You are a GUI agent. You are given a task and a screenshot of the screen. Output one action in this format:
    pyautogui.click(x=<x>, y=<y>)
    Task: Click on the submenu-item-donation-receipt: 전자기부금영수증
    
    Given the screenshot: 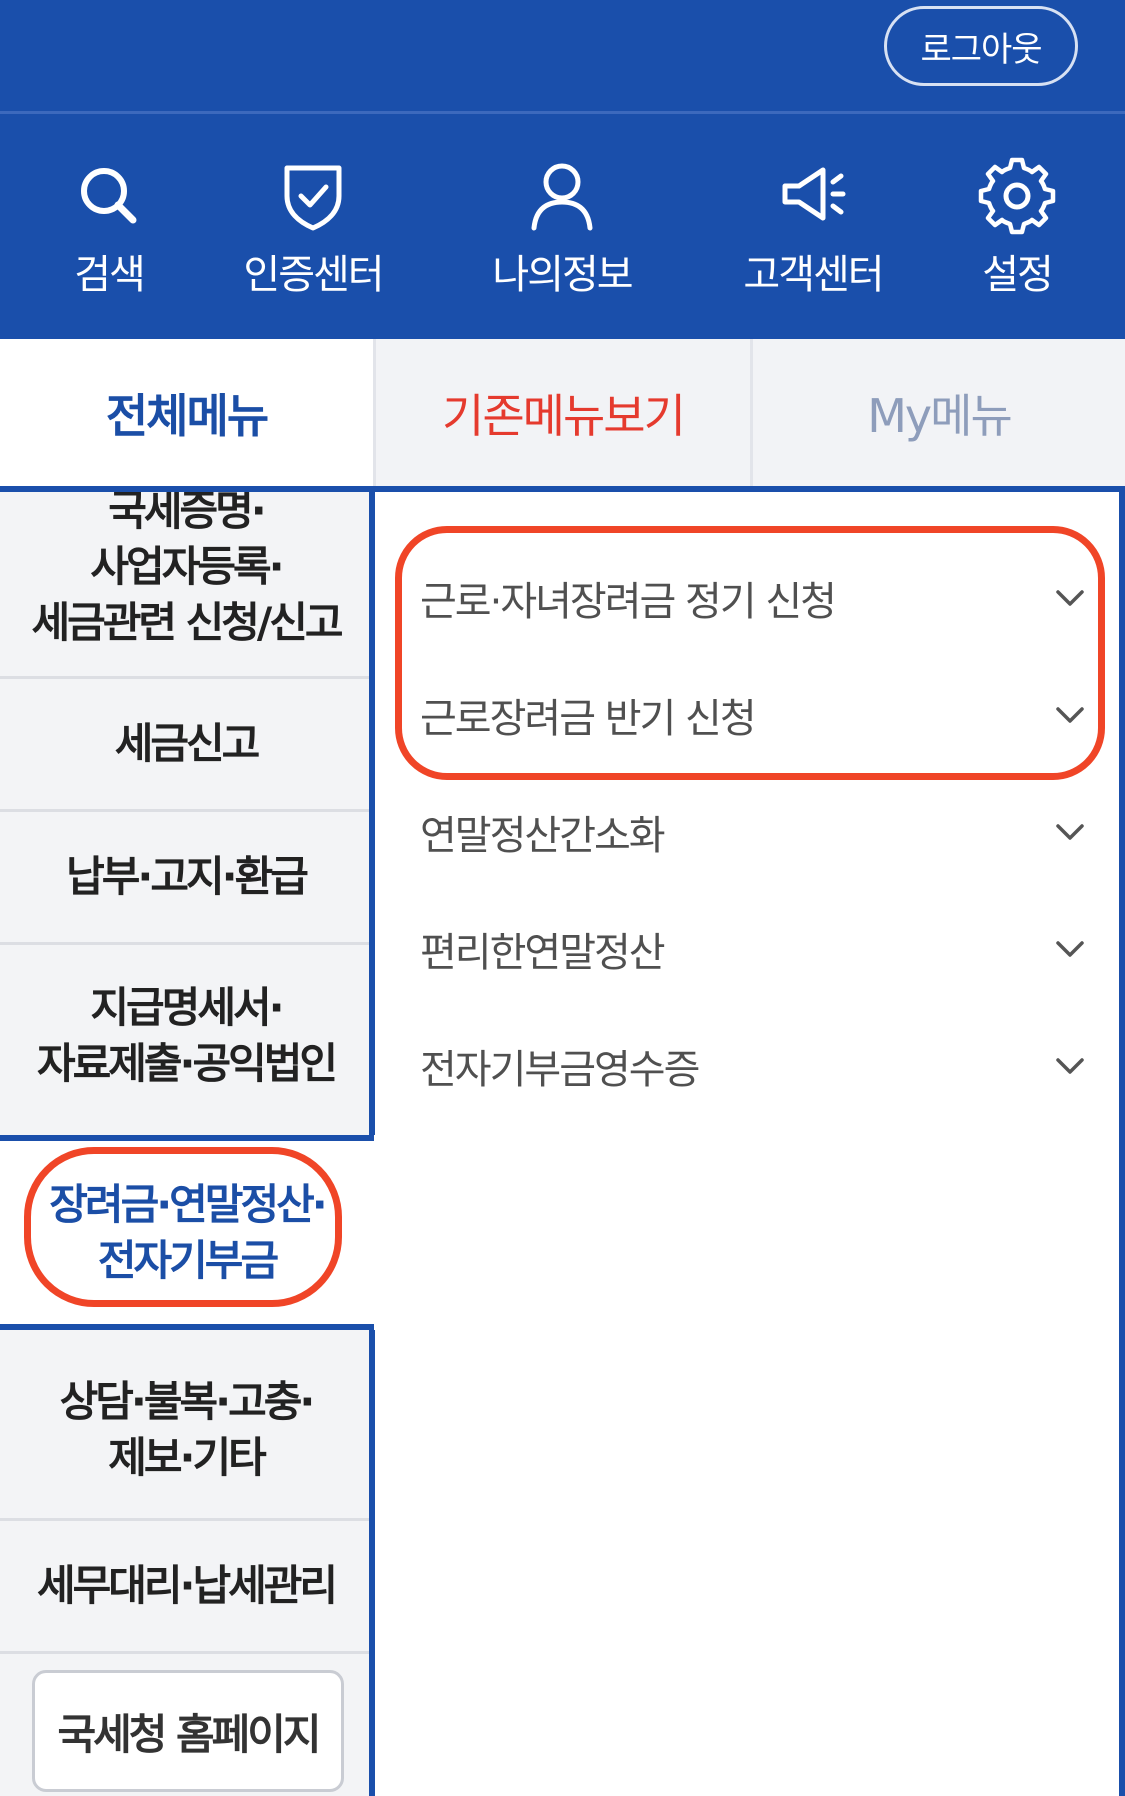 What is the action you would take?
    pyautogui.click(x=755, y=1066)
    